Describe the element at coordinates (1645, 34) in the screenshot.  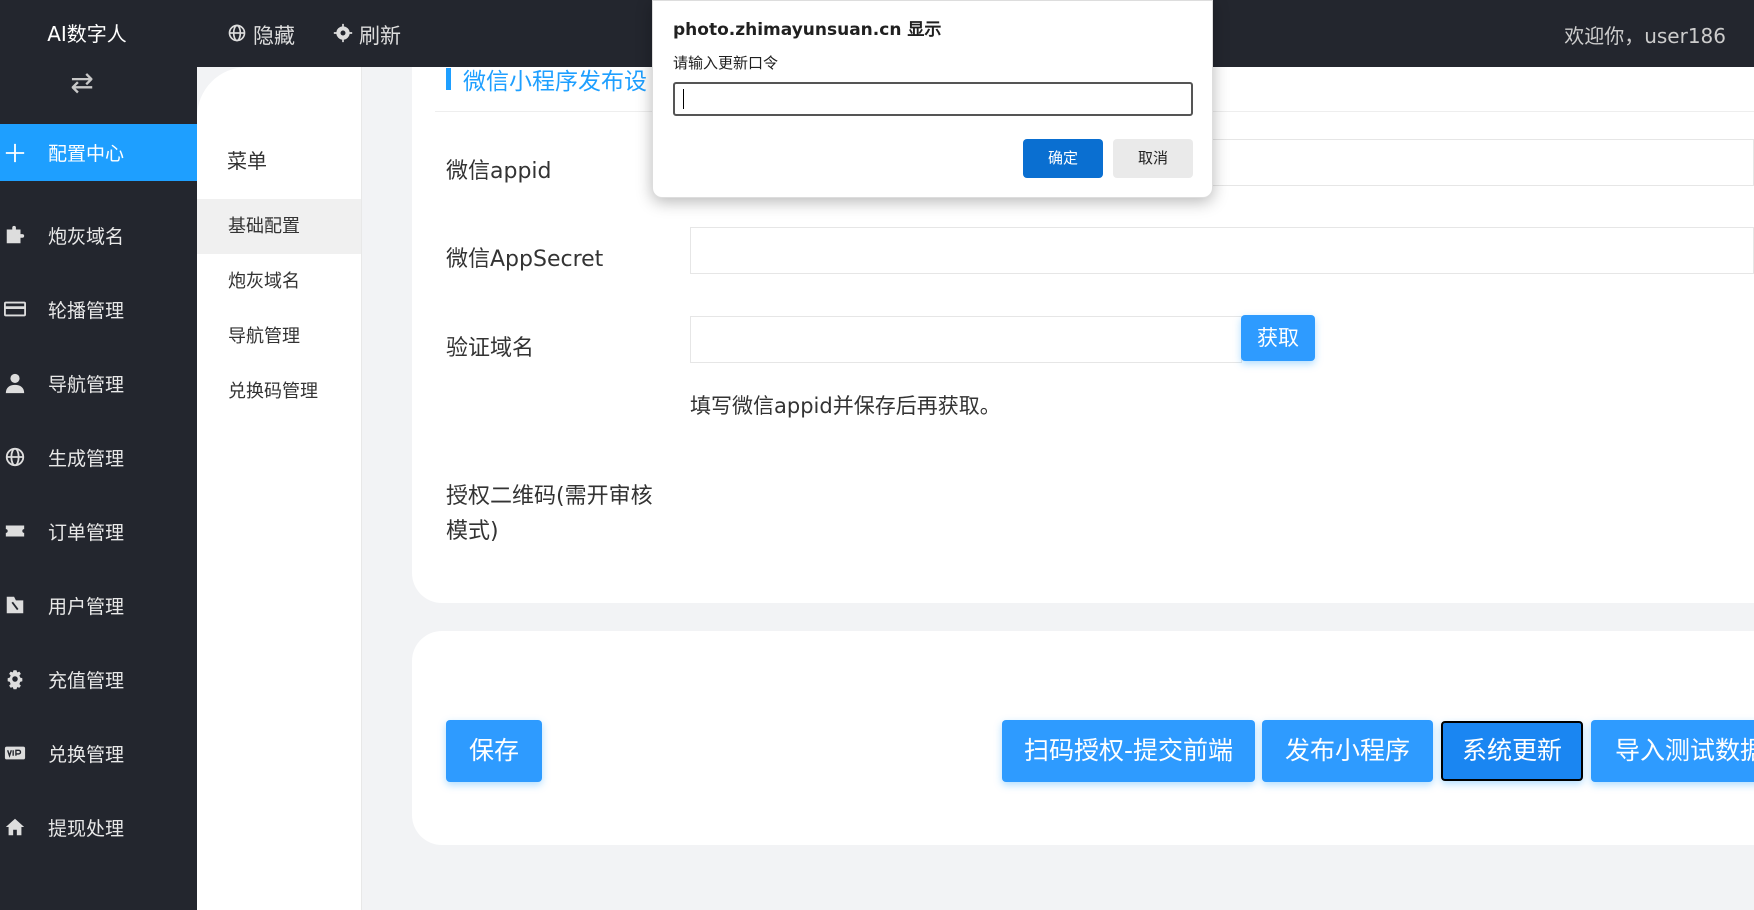
I see `welcome-text: 欢迎你，user186` at that location.